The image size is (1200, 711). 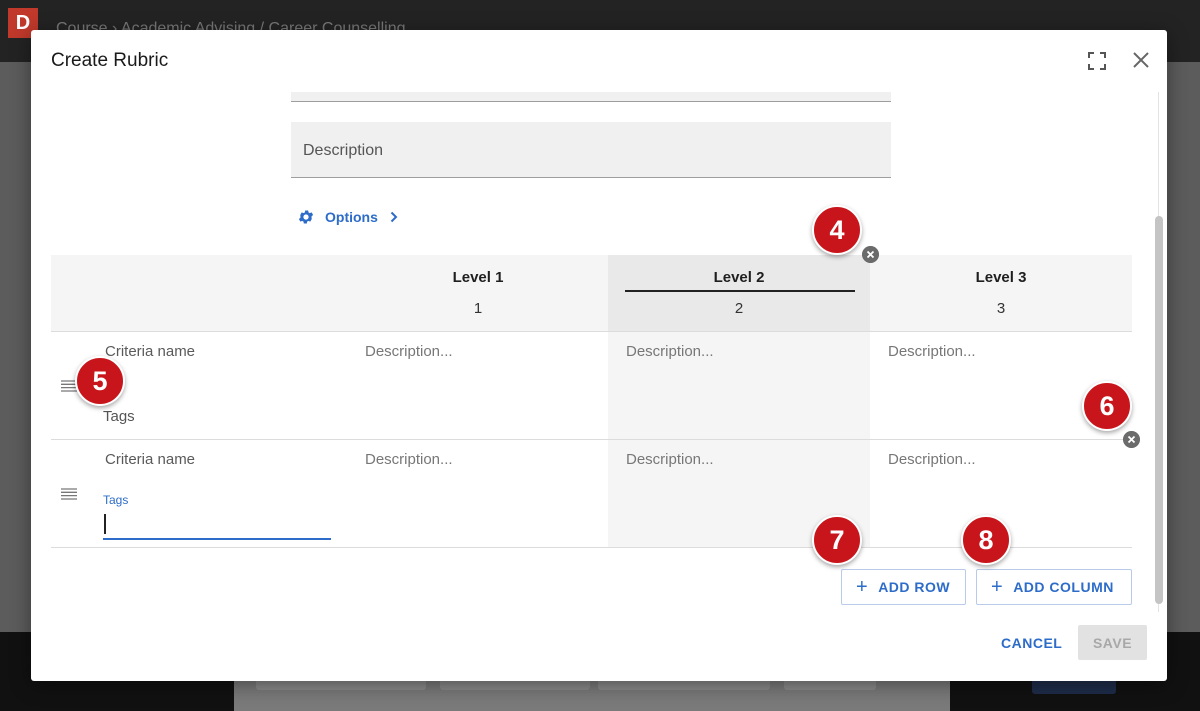 I want to click on cancel-button: CANCEL, so click(x=1031, y=643).